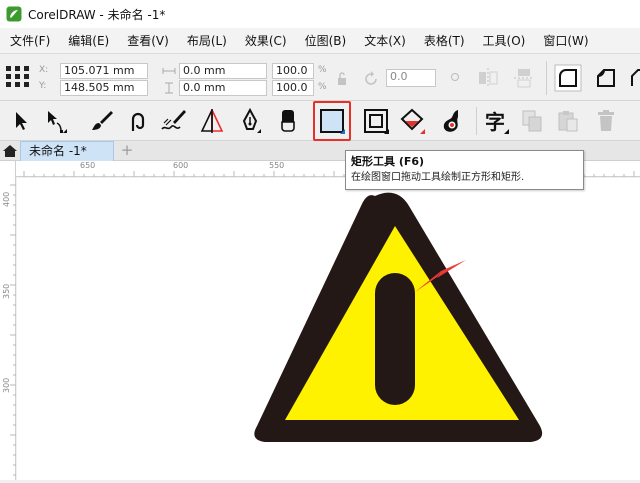 The width and height of the screenshot is (640, 483). I want to click on exclamation-bar, so click(395, 339).